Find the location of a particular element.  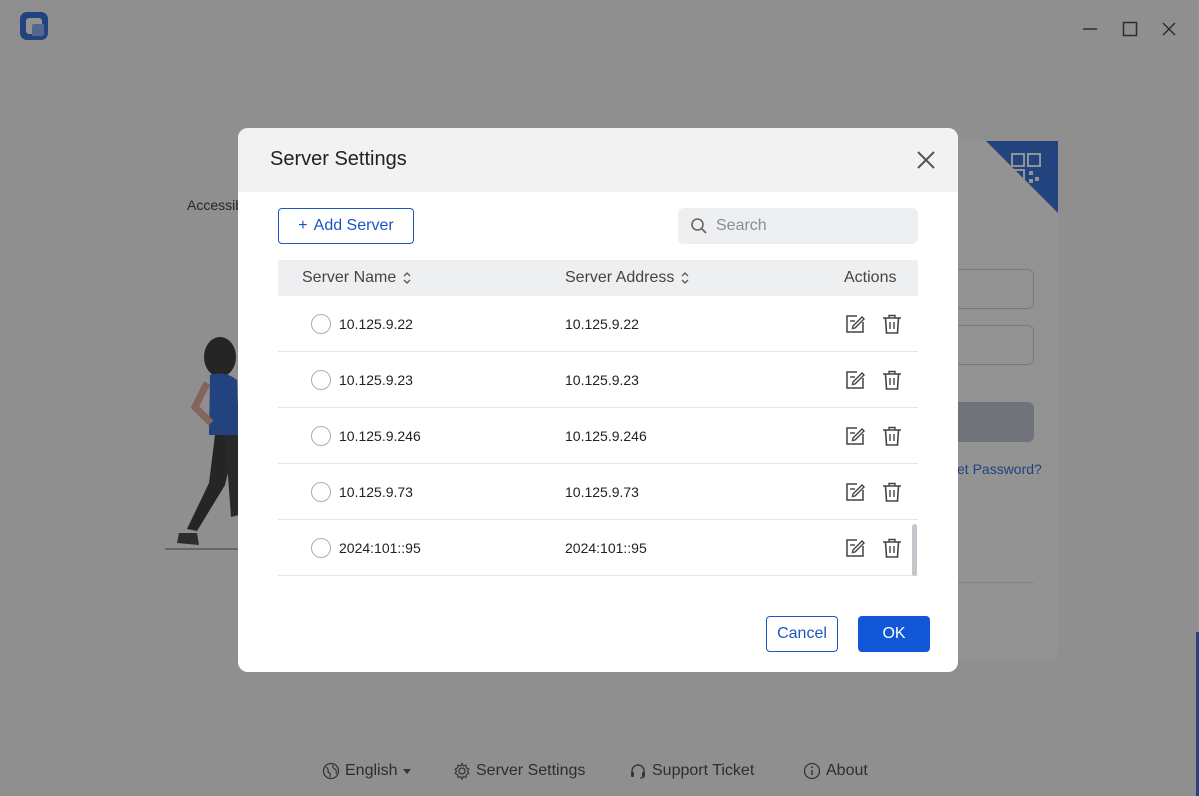

column-actions: Actions is located at coordinates (870, 277).